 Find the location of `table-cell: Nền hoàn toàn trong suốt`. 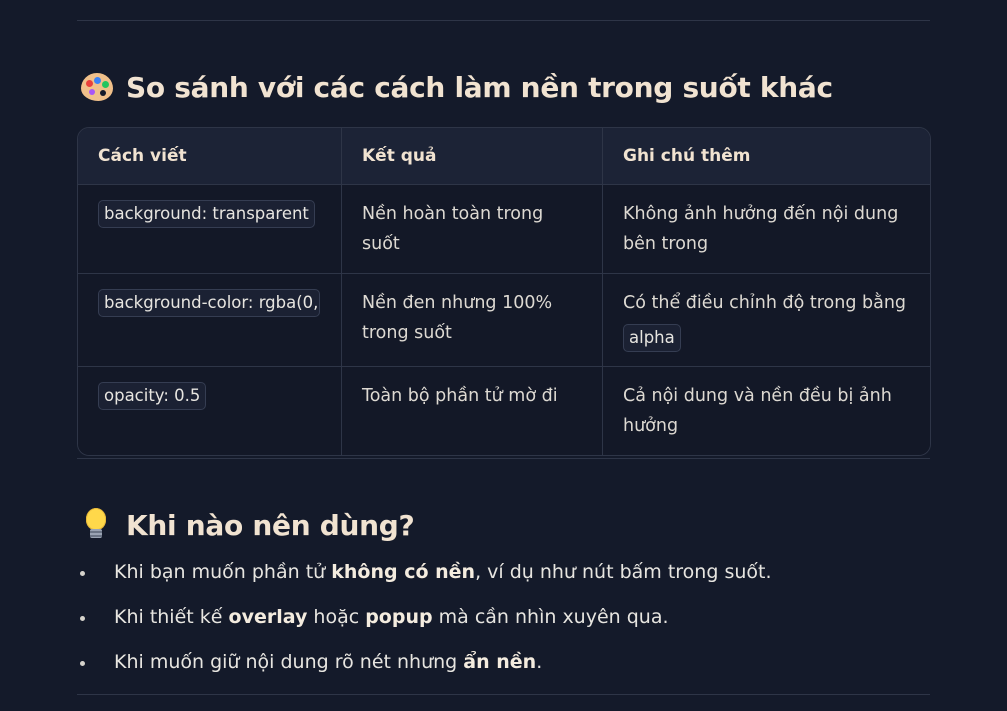

table-cell: Nền hoàn toàn trong suốt is located at coordinates (471, 229).